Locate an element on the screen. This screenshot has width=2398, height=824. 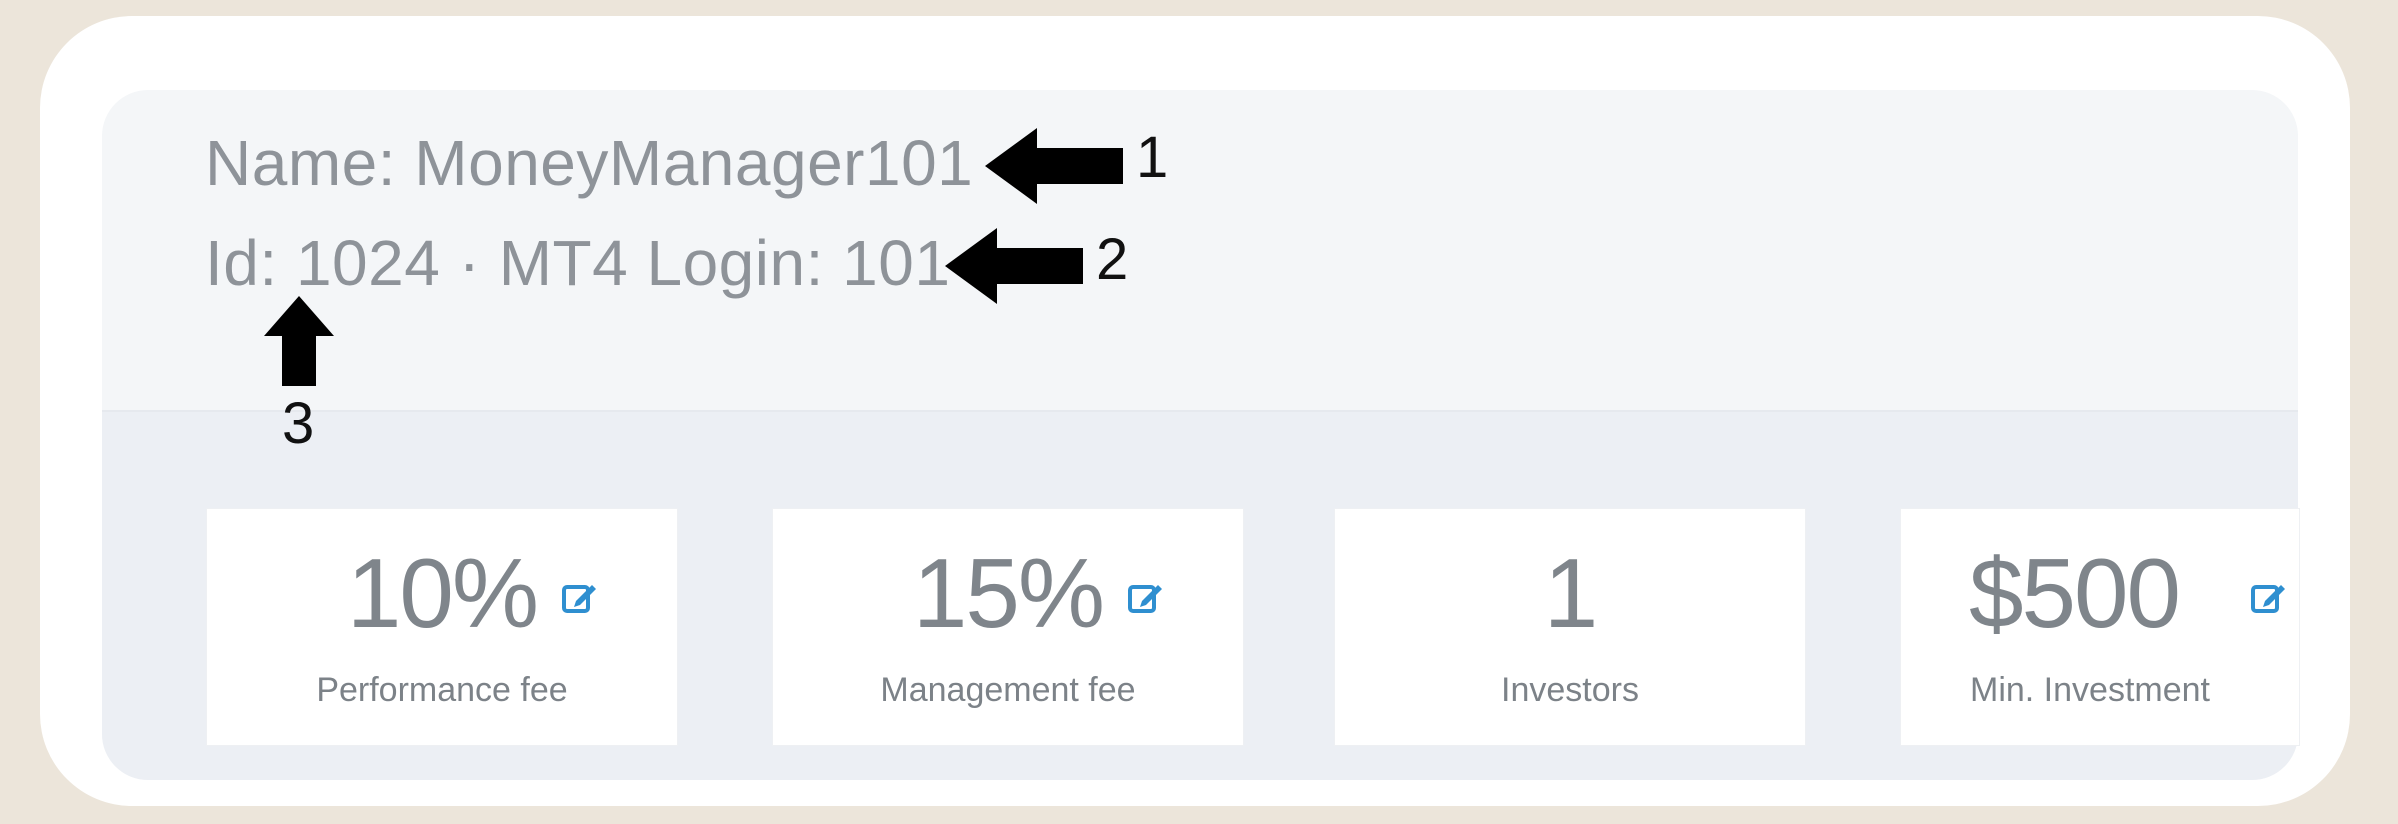
performance-fee-label: Performance fee is located at coordinates (442, 690).